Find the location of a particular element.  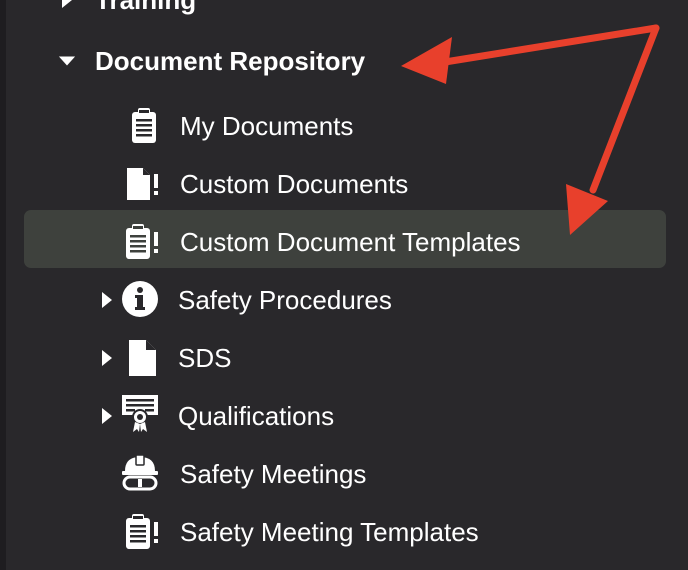

sidebar-item-label: Custom Document Templates is located at coordinates (350, 242).